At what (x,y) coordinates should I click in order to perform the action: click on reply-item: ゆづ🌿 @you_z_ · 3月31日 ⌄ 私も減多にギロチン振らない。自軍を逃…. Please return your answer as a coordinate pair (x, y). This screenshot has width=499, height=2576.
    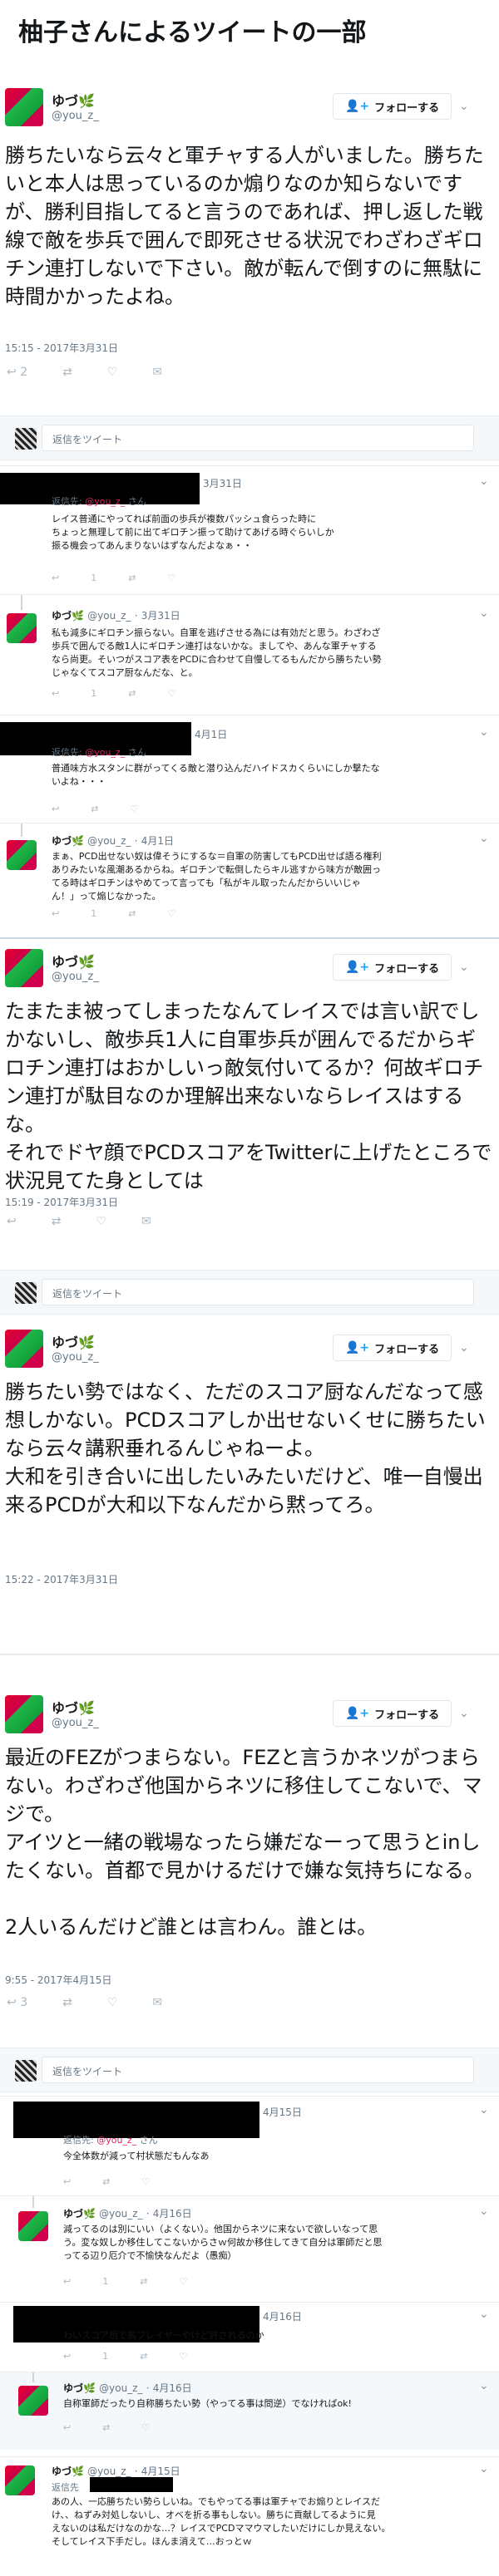
    Looking at the image, I should click on (249, 652).